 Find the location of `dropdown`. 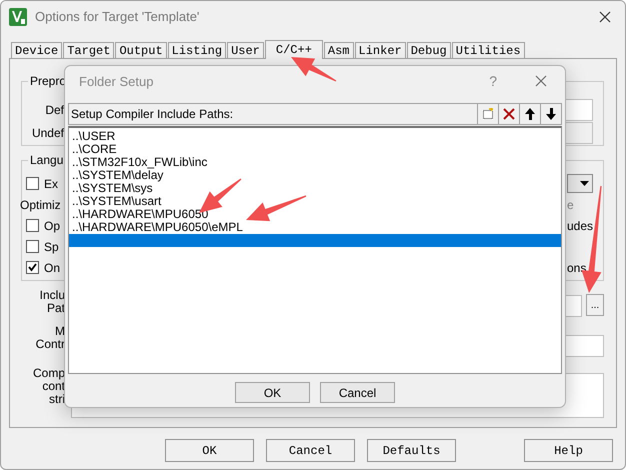

dropdown is located at coordinates (580, 183).